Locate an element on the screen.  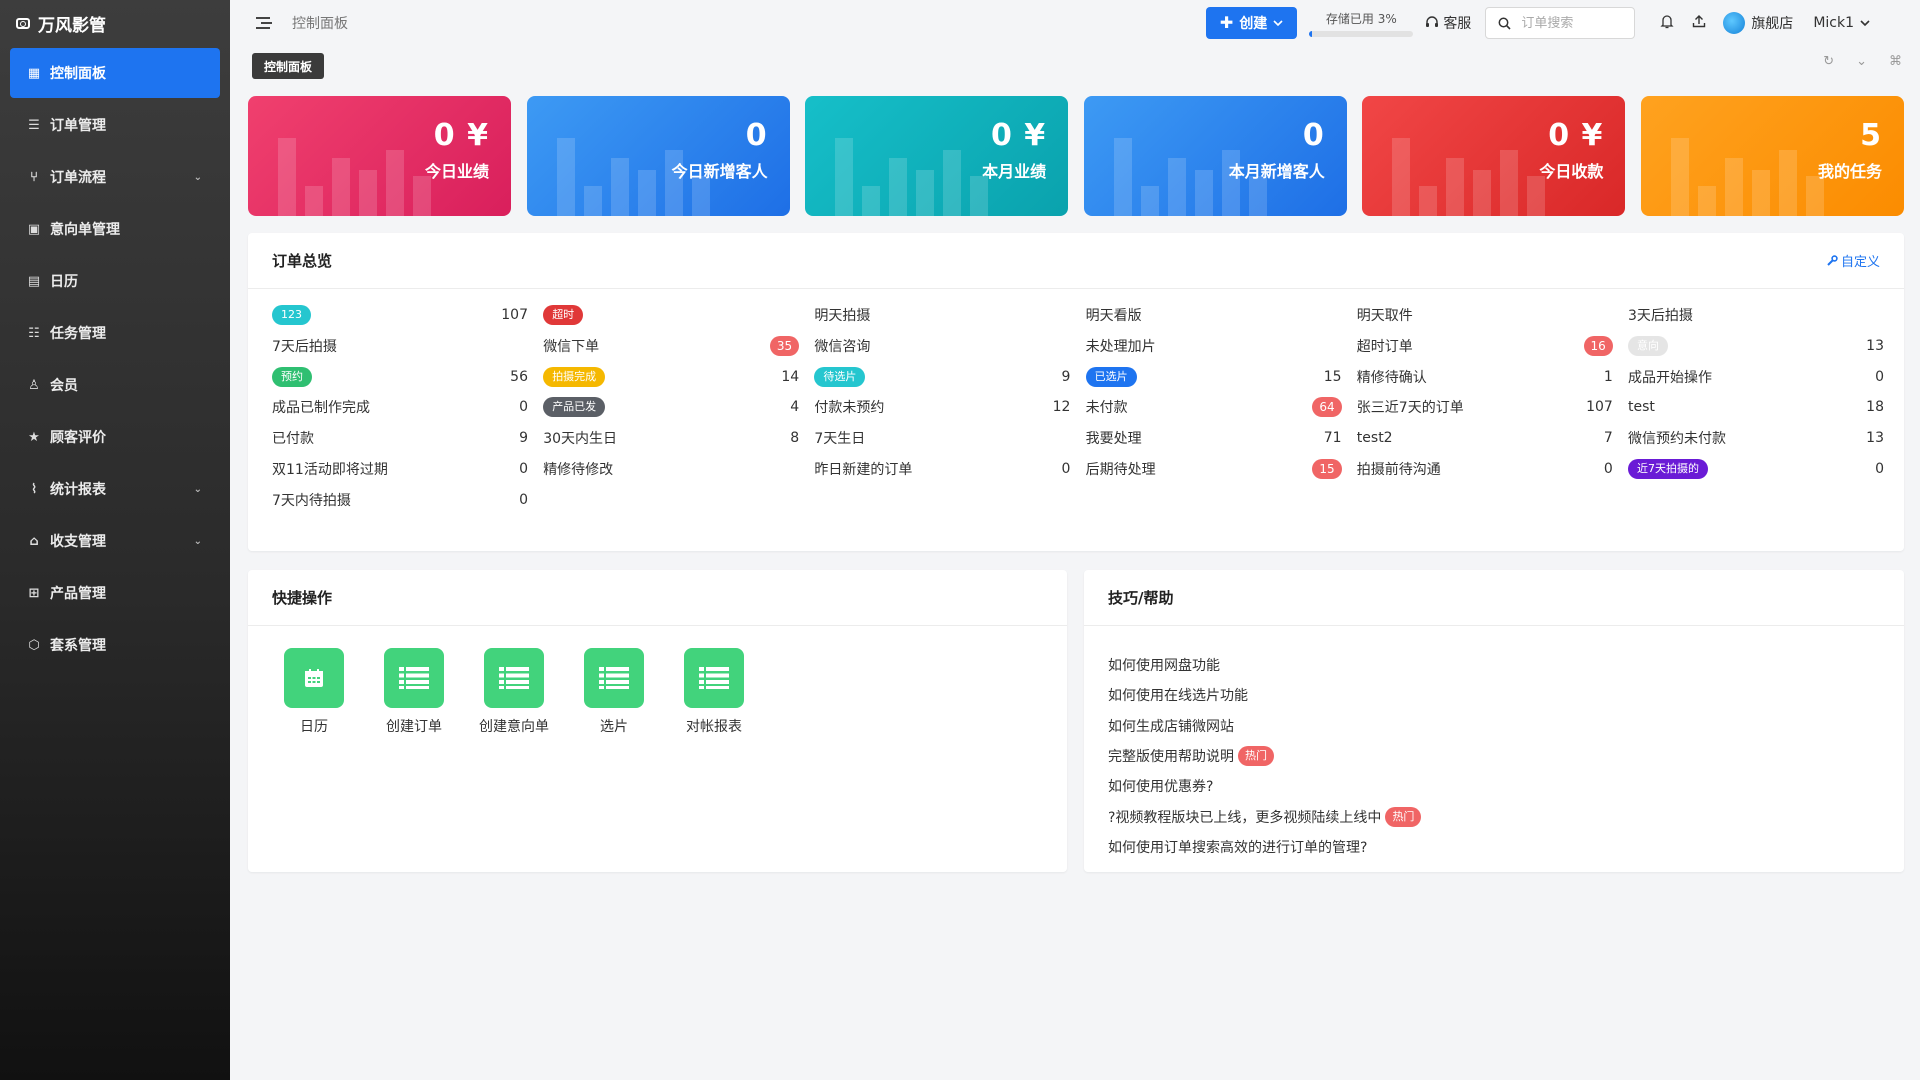
overview-item: 明天拍摄 is located at coordinates (942, 315).